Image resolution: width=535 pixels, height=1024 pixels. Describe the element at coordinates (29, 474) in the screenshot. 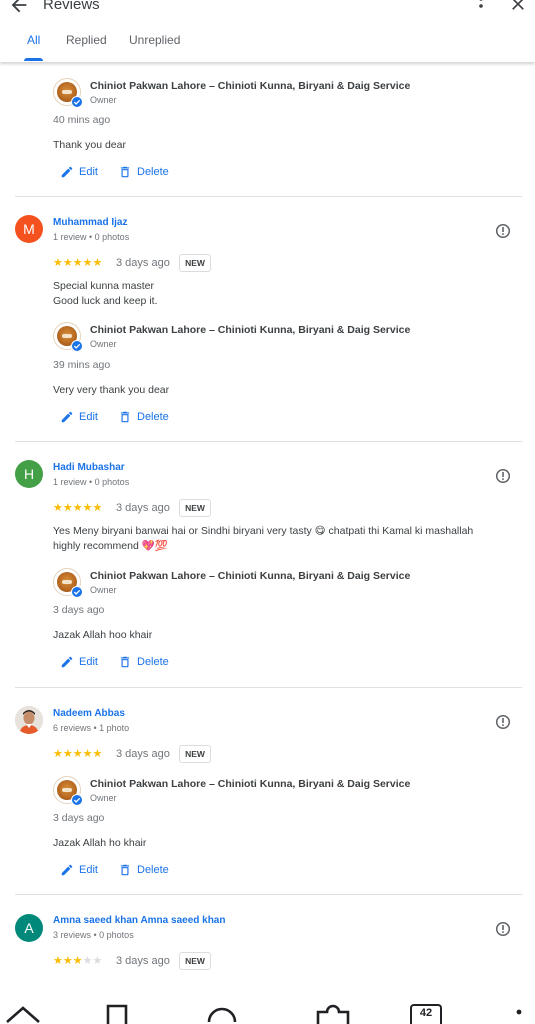

I see `avatar: H` at that location.